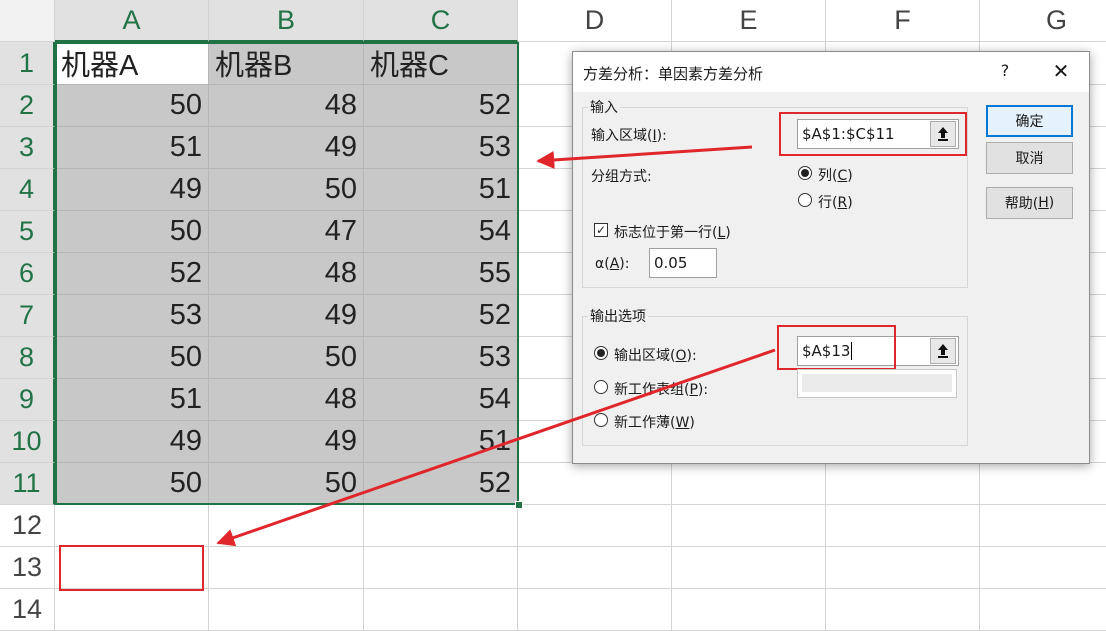 Image resolution: width=1106 pixels, height=631 pixels. Describe the element at coordinates (132, 21) in the screenshot. I see `column-header-a: A` at that location.